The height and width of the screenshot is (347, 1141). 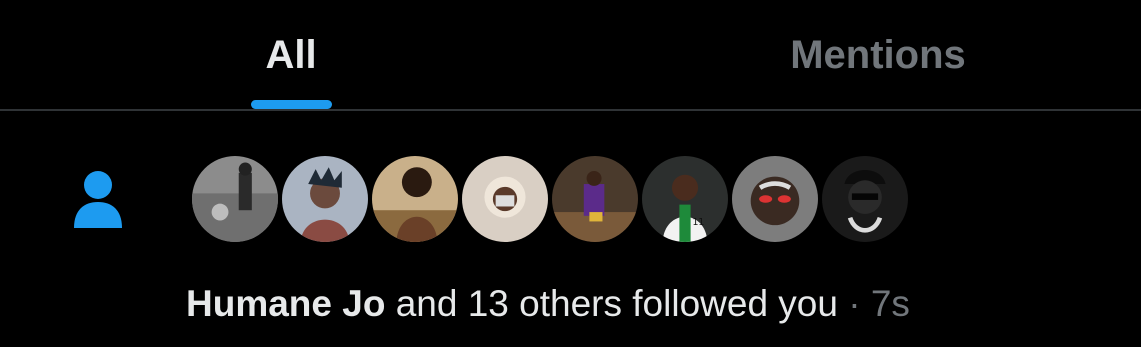 I want to click on follower-name: Humane Jo, so click(x=285, y=303).